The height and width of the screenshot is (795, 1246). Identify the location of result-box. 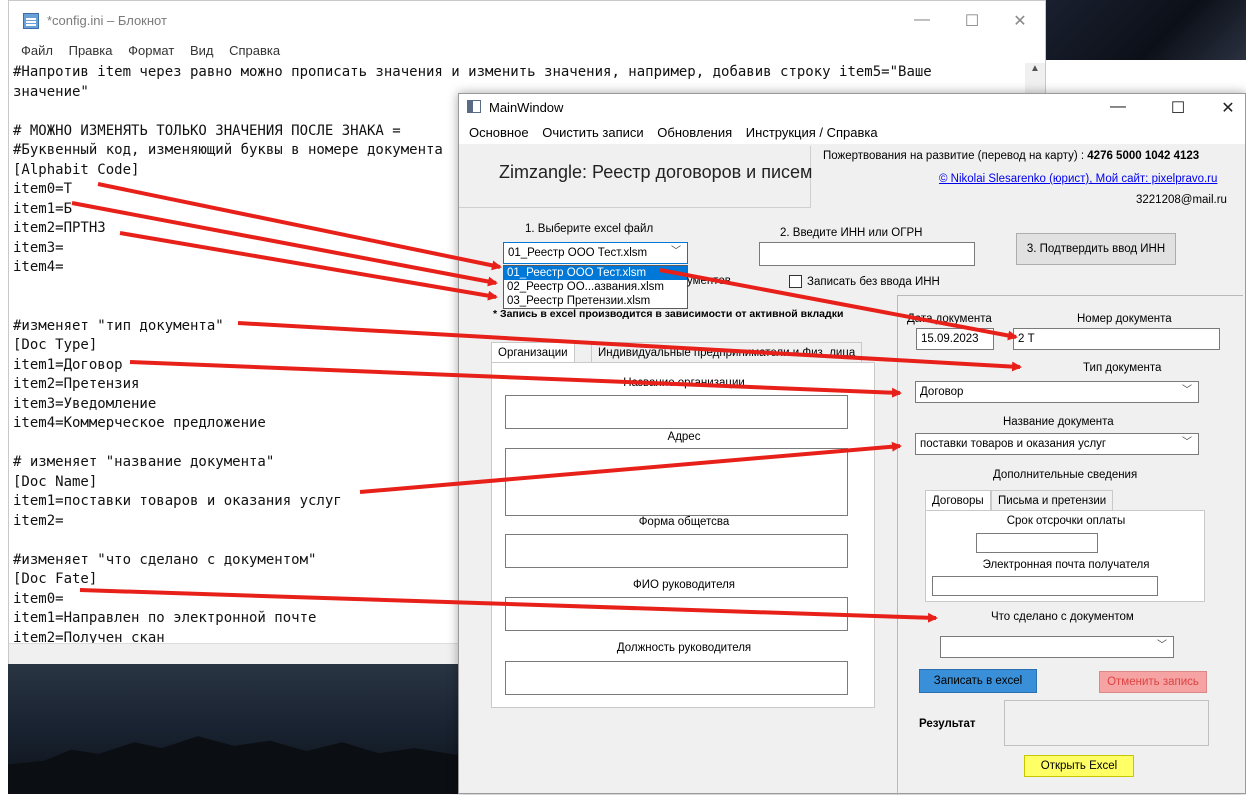
(1106, 723).